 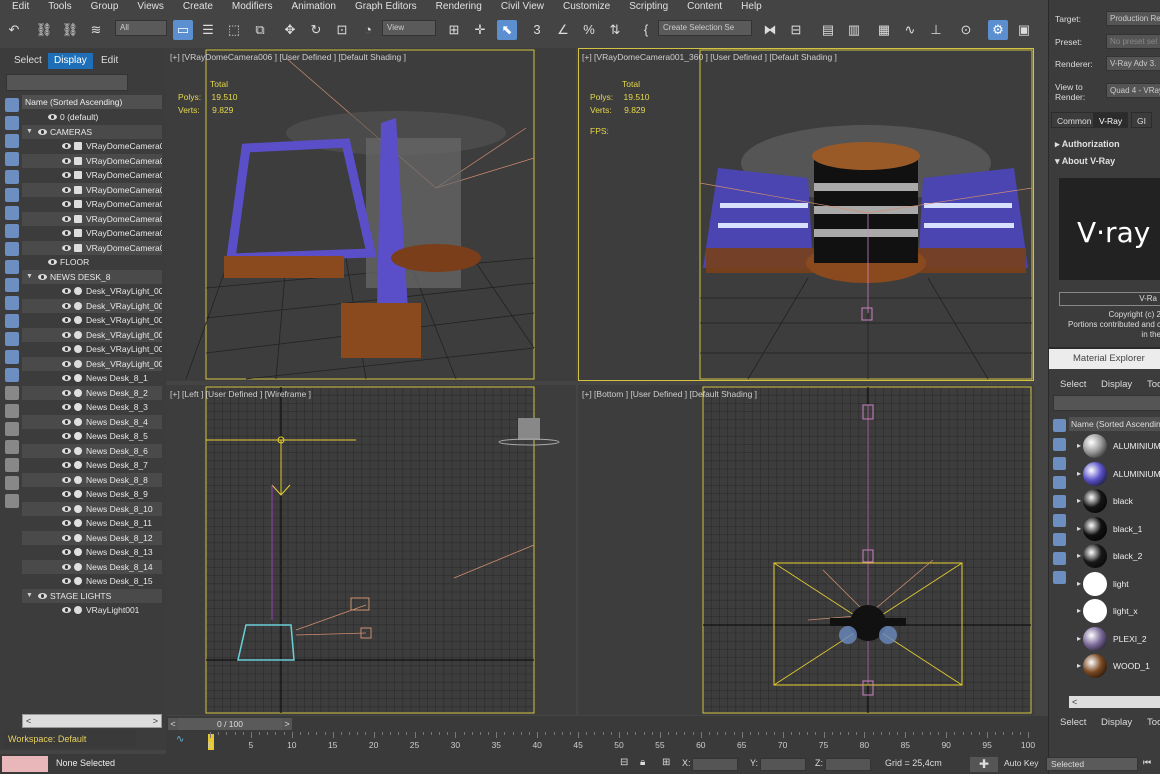 I want to click on scene-row: News Desk_8_7, so click(x=92, y=465).